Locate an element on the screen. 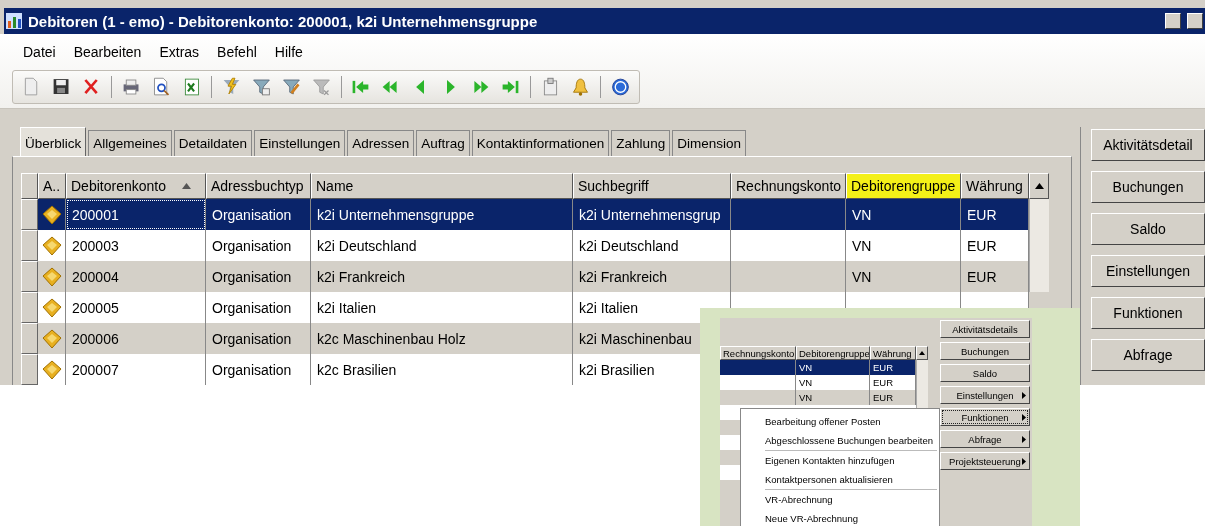 The image size is (1205, 526). column-header: Adressbuchtyp is located at coordinates (258, 186).